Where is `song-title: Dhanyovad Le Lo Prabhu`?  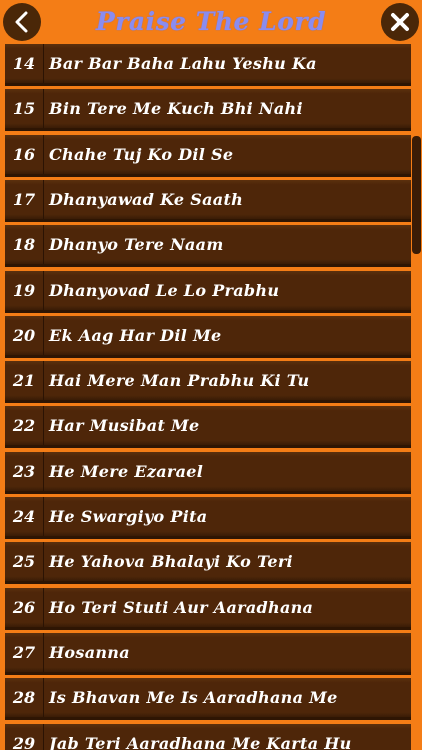
song-title: Dhanyovad Le Lo Prabhu is located at coordinates (164, 290).